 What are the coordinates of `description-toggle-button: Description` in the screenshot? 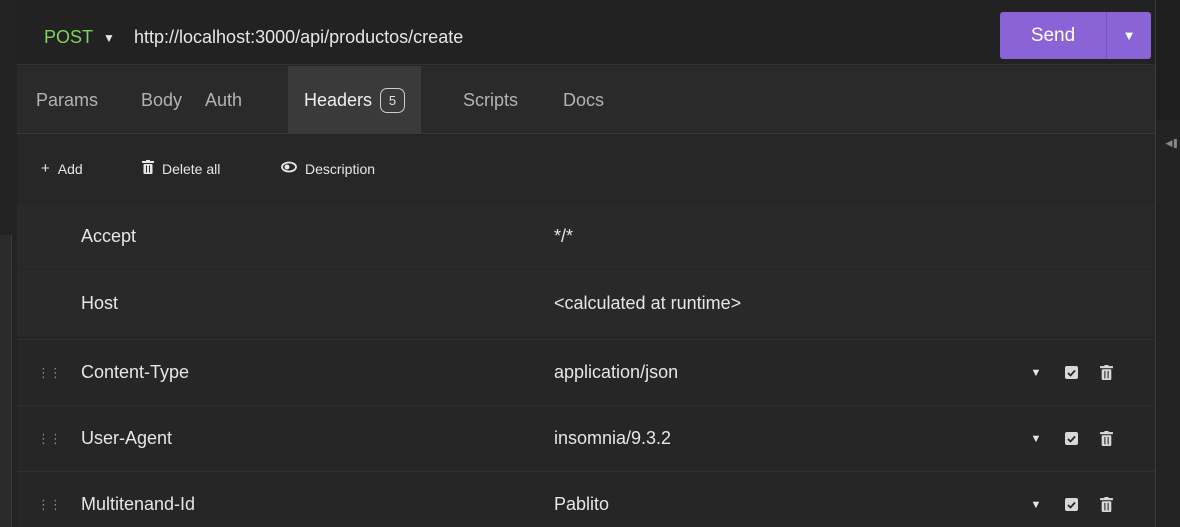 It's located at (328, 168).